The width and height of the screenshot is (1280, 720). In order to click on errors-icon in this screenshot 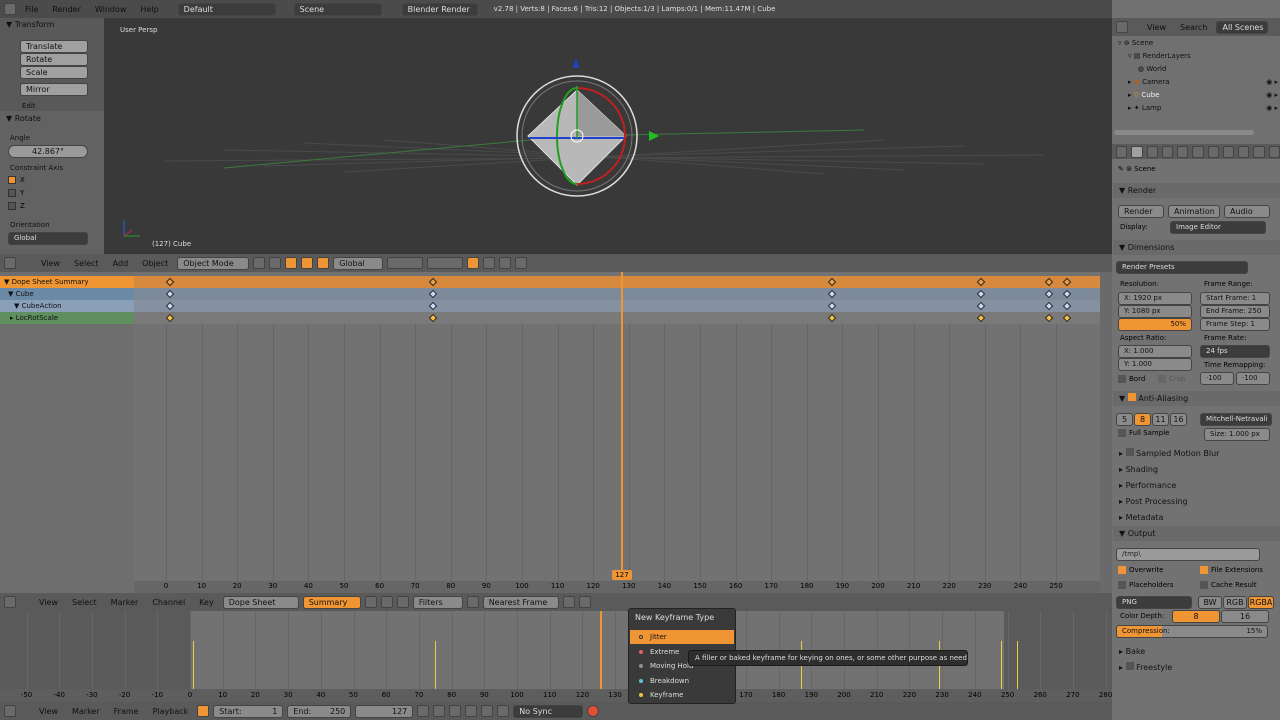, I will do `click(402, 602)`.